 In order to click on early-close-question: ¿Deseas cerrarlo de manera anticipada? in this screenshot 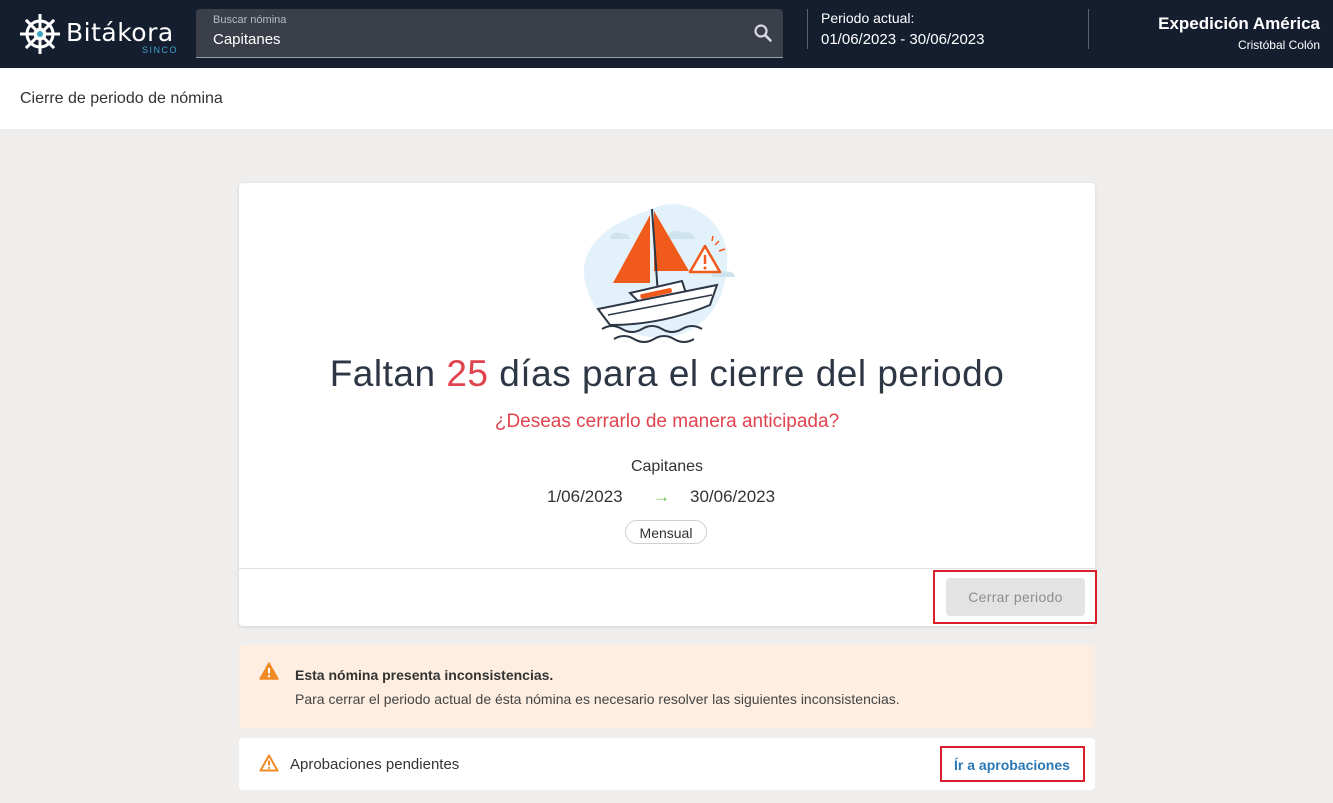, I will do `click(667, 421)`.